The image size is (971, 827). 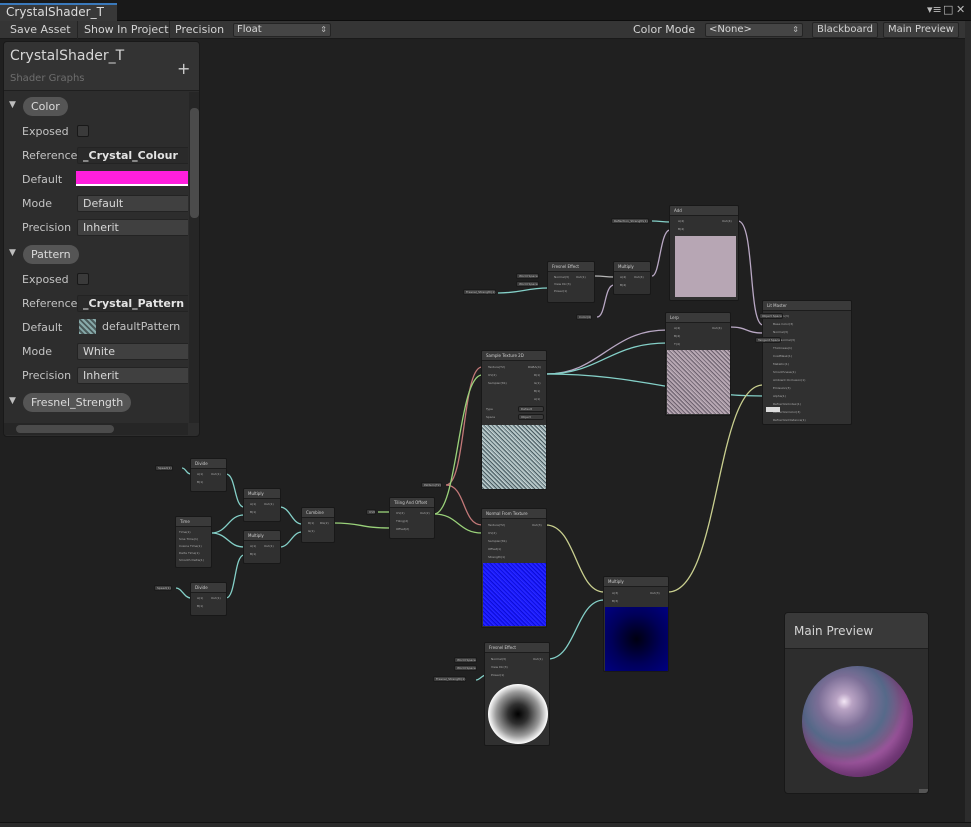 I want to click on color-mode-label: Color Mode, so click(x=664, y=29).